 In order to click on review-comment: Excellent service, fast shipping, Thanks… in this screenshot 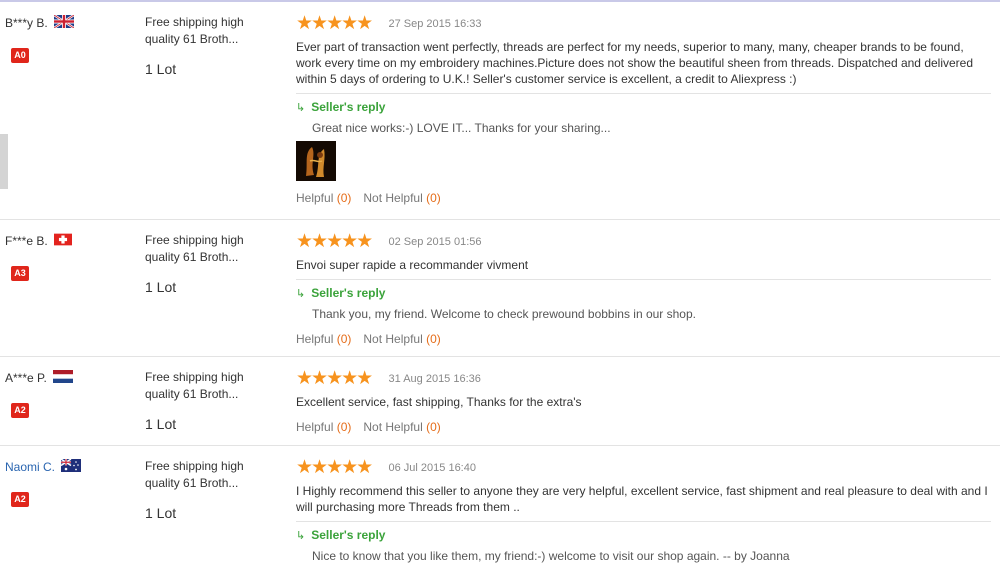, I will do `click(439, 402)`.